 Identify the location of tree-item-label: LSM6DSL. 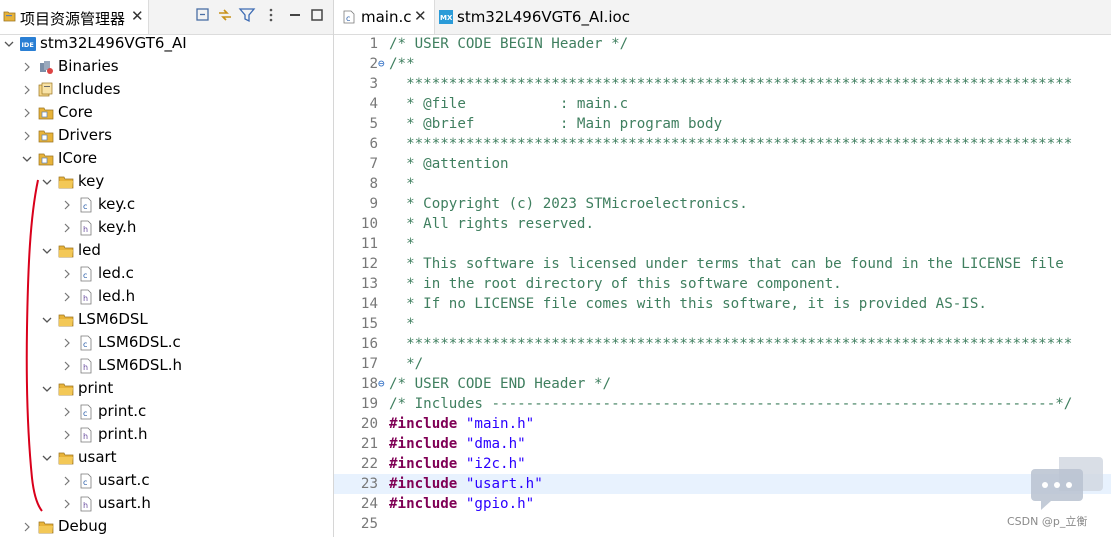
(113, 319).